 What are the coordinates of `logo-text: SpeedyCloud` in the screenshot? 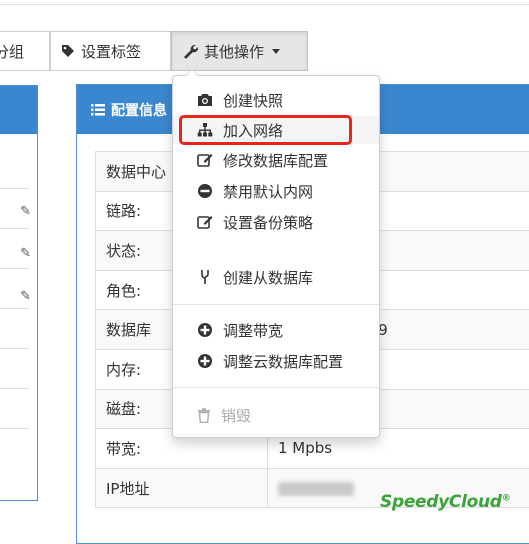 It's located at (441, 502).